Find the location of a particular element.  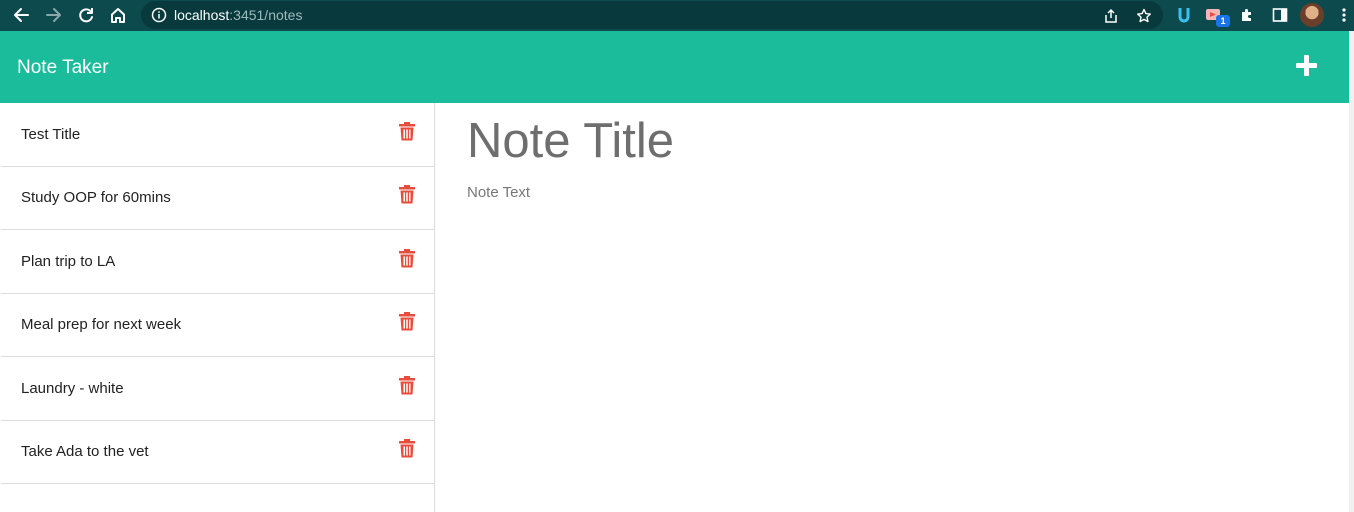

new-note-plus-icon is located at coordinates (1307, 66).